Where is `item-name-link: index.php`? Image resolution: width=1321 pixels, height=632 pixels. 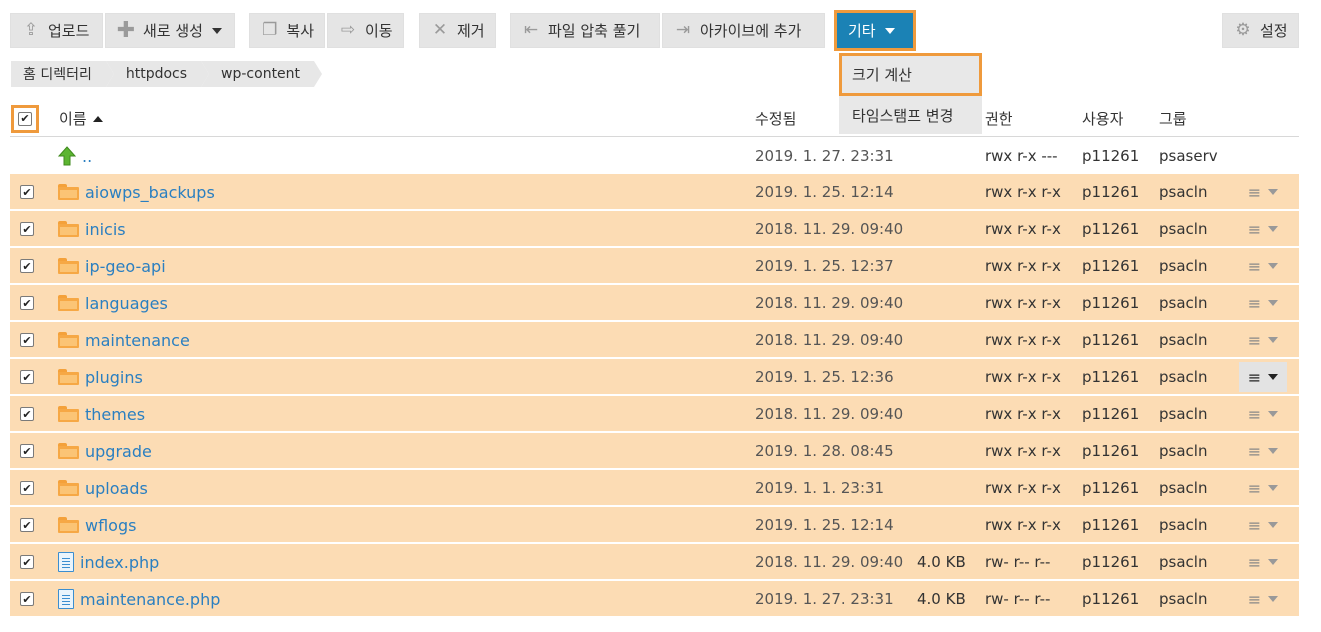 item-name-link: index.php is located at coordinates (119, 562).